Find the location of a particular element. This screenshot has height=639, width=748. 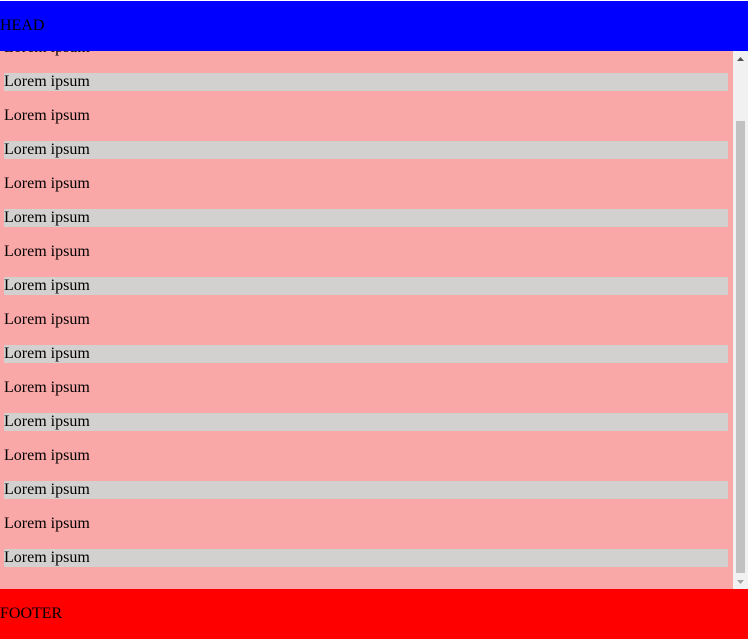

scrollbar-thumb is located at coordinates (740, 347).